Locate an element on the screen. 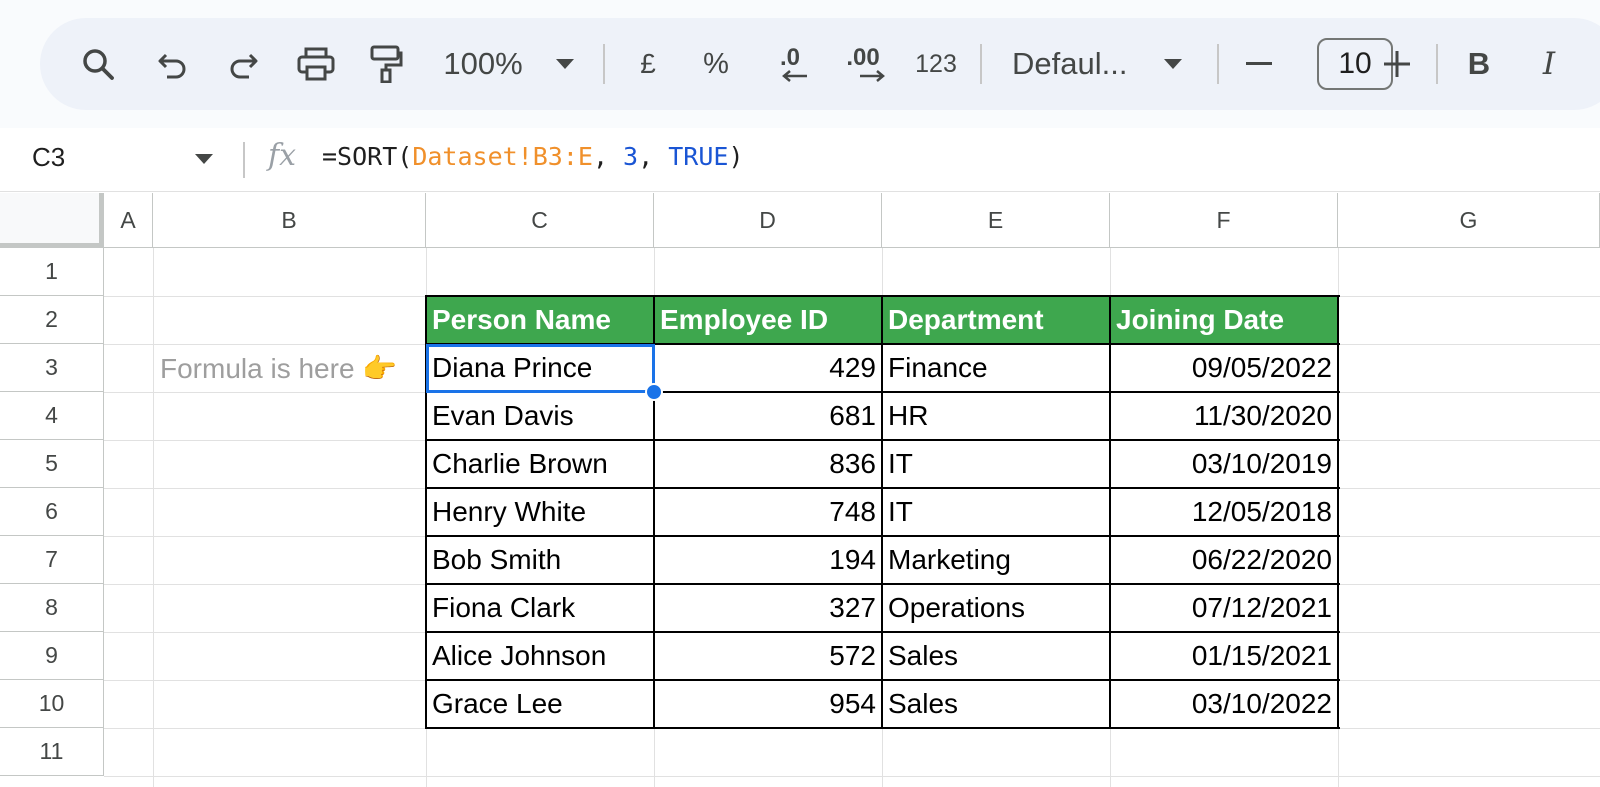  table-cell: Operations is located at coordinates (996, 608).